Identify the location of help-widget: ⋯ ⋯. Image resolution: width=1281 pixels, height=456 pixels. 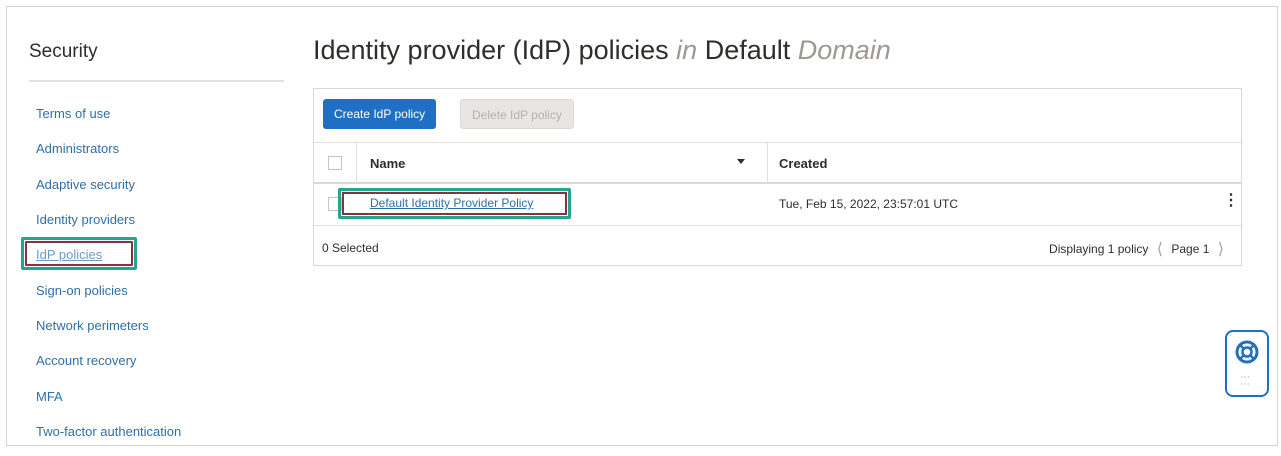
(1247, 363).